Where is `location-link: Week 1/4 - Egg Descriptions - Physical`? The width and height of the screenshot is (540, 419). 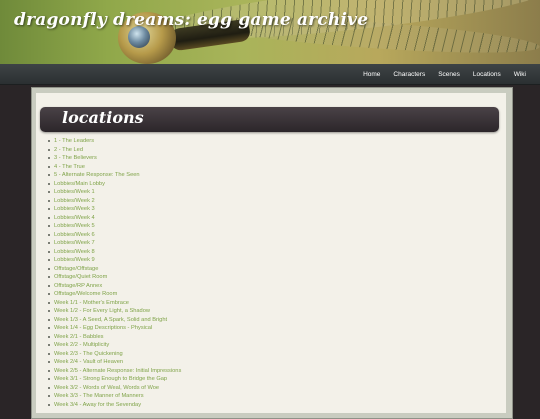 location-link: Week 1/4 - Egg Descriptions - Physical is located at coordinates (113, 328).